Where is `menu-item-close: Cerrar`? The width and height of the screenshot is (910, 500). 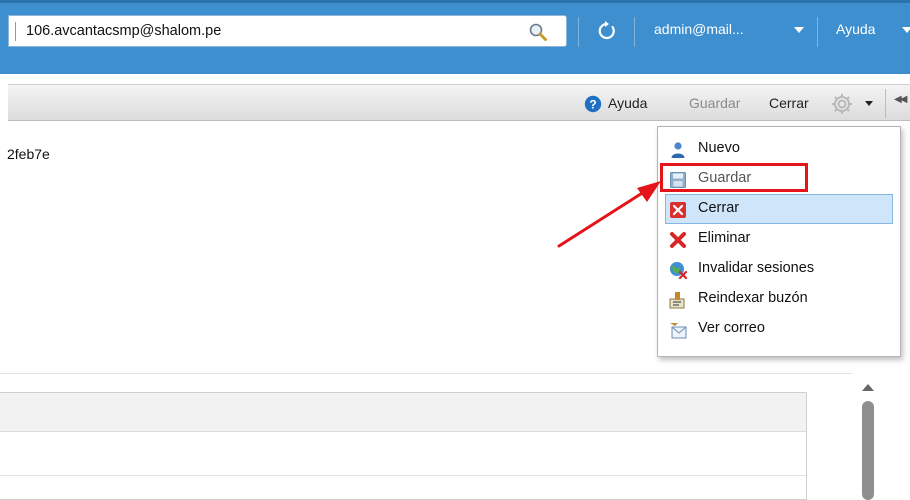
menu-item-close: Cerrar is located at coordinates (779, 209).